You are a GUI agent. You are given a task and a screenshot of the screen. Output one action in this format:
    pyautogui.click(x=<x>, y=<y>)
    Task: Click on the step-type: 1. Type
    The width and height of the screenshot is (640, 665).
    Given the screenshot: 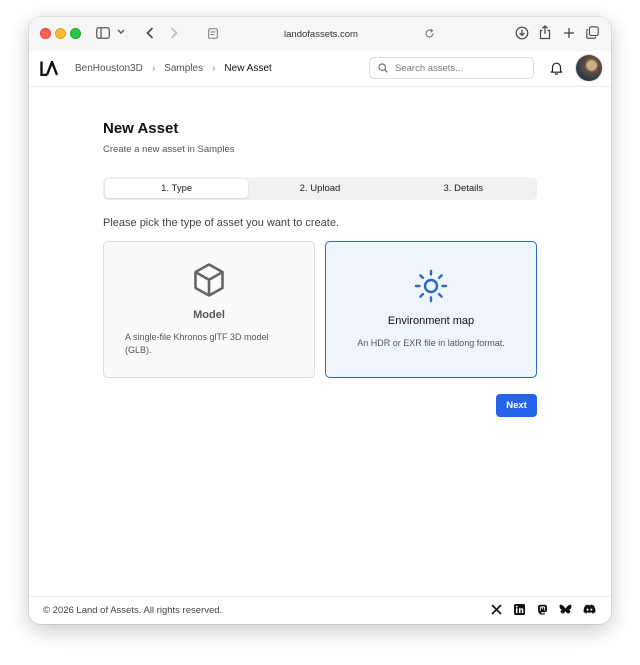 What is the action you would take?
    pyautogui.click(x=177, y=188)
    